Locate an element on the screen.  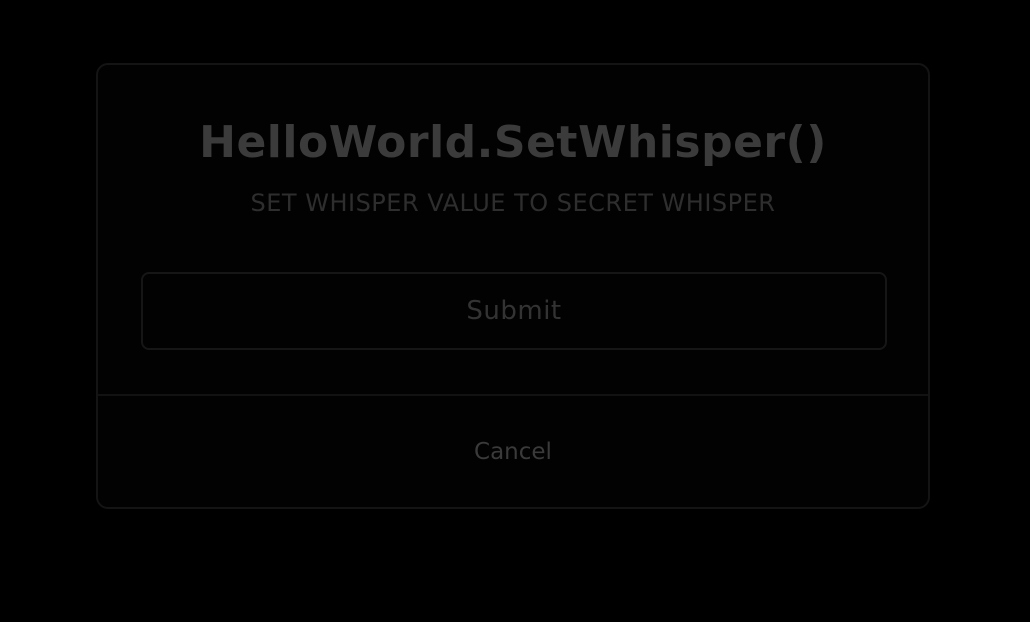
cancel-button: Cancel is located at coordinates (513, 451).